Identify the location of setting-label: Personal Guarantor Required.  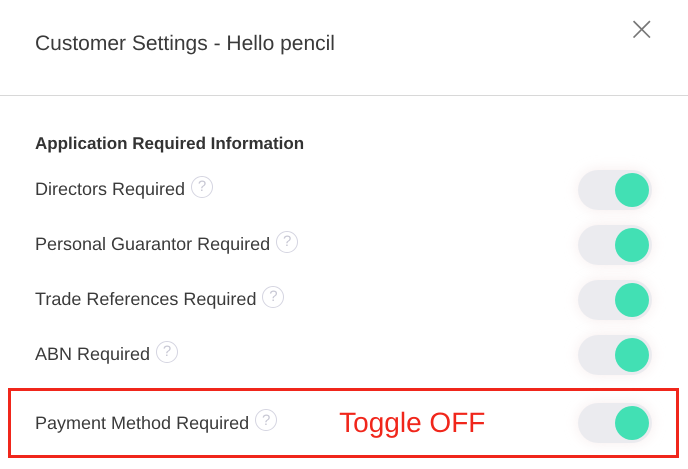
(152, 244).